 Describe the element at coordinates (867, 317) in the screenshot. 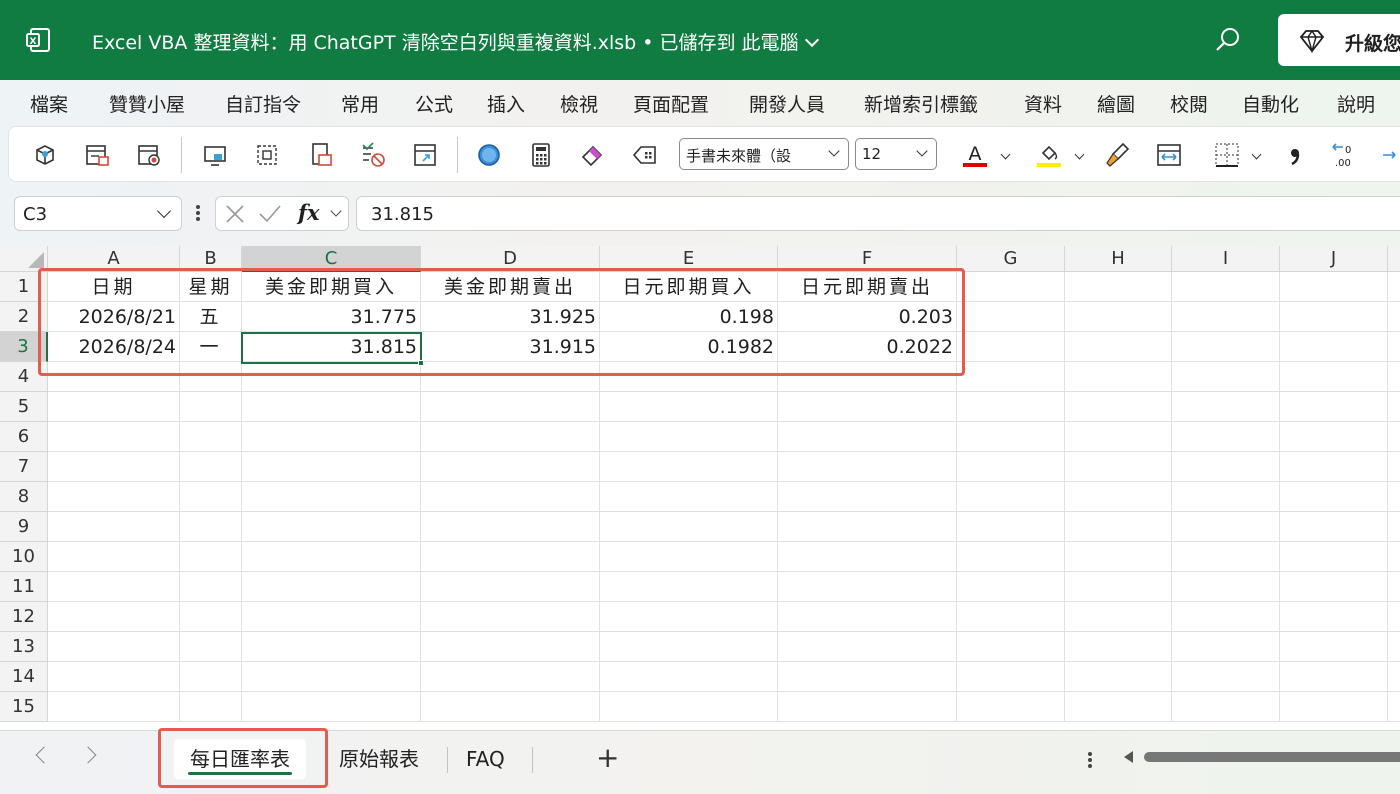

I see `cell-f2: 0.203` at that location.